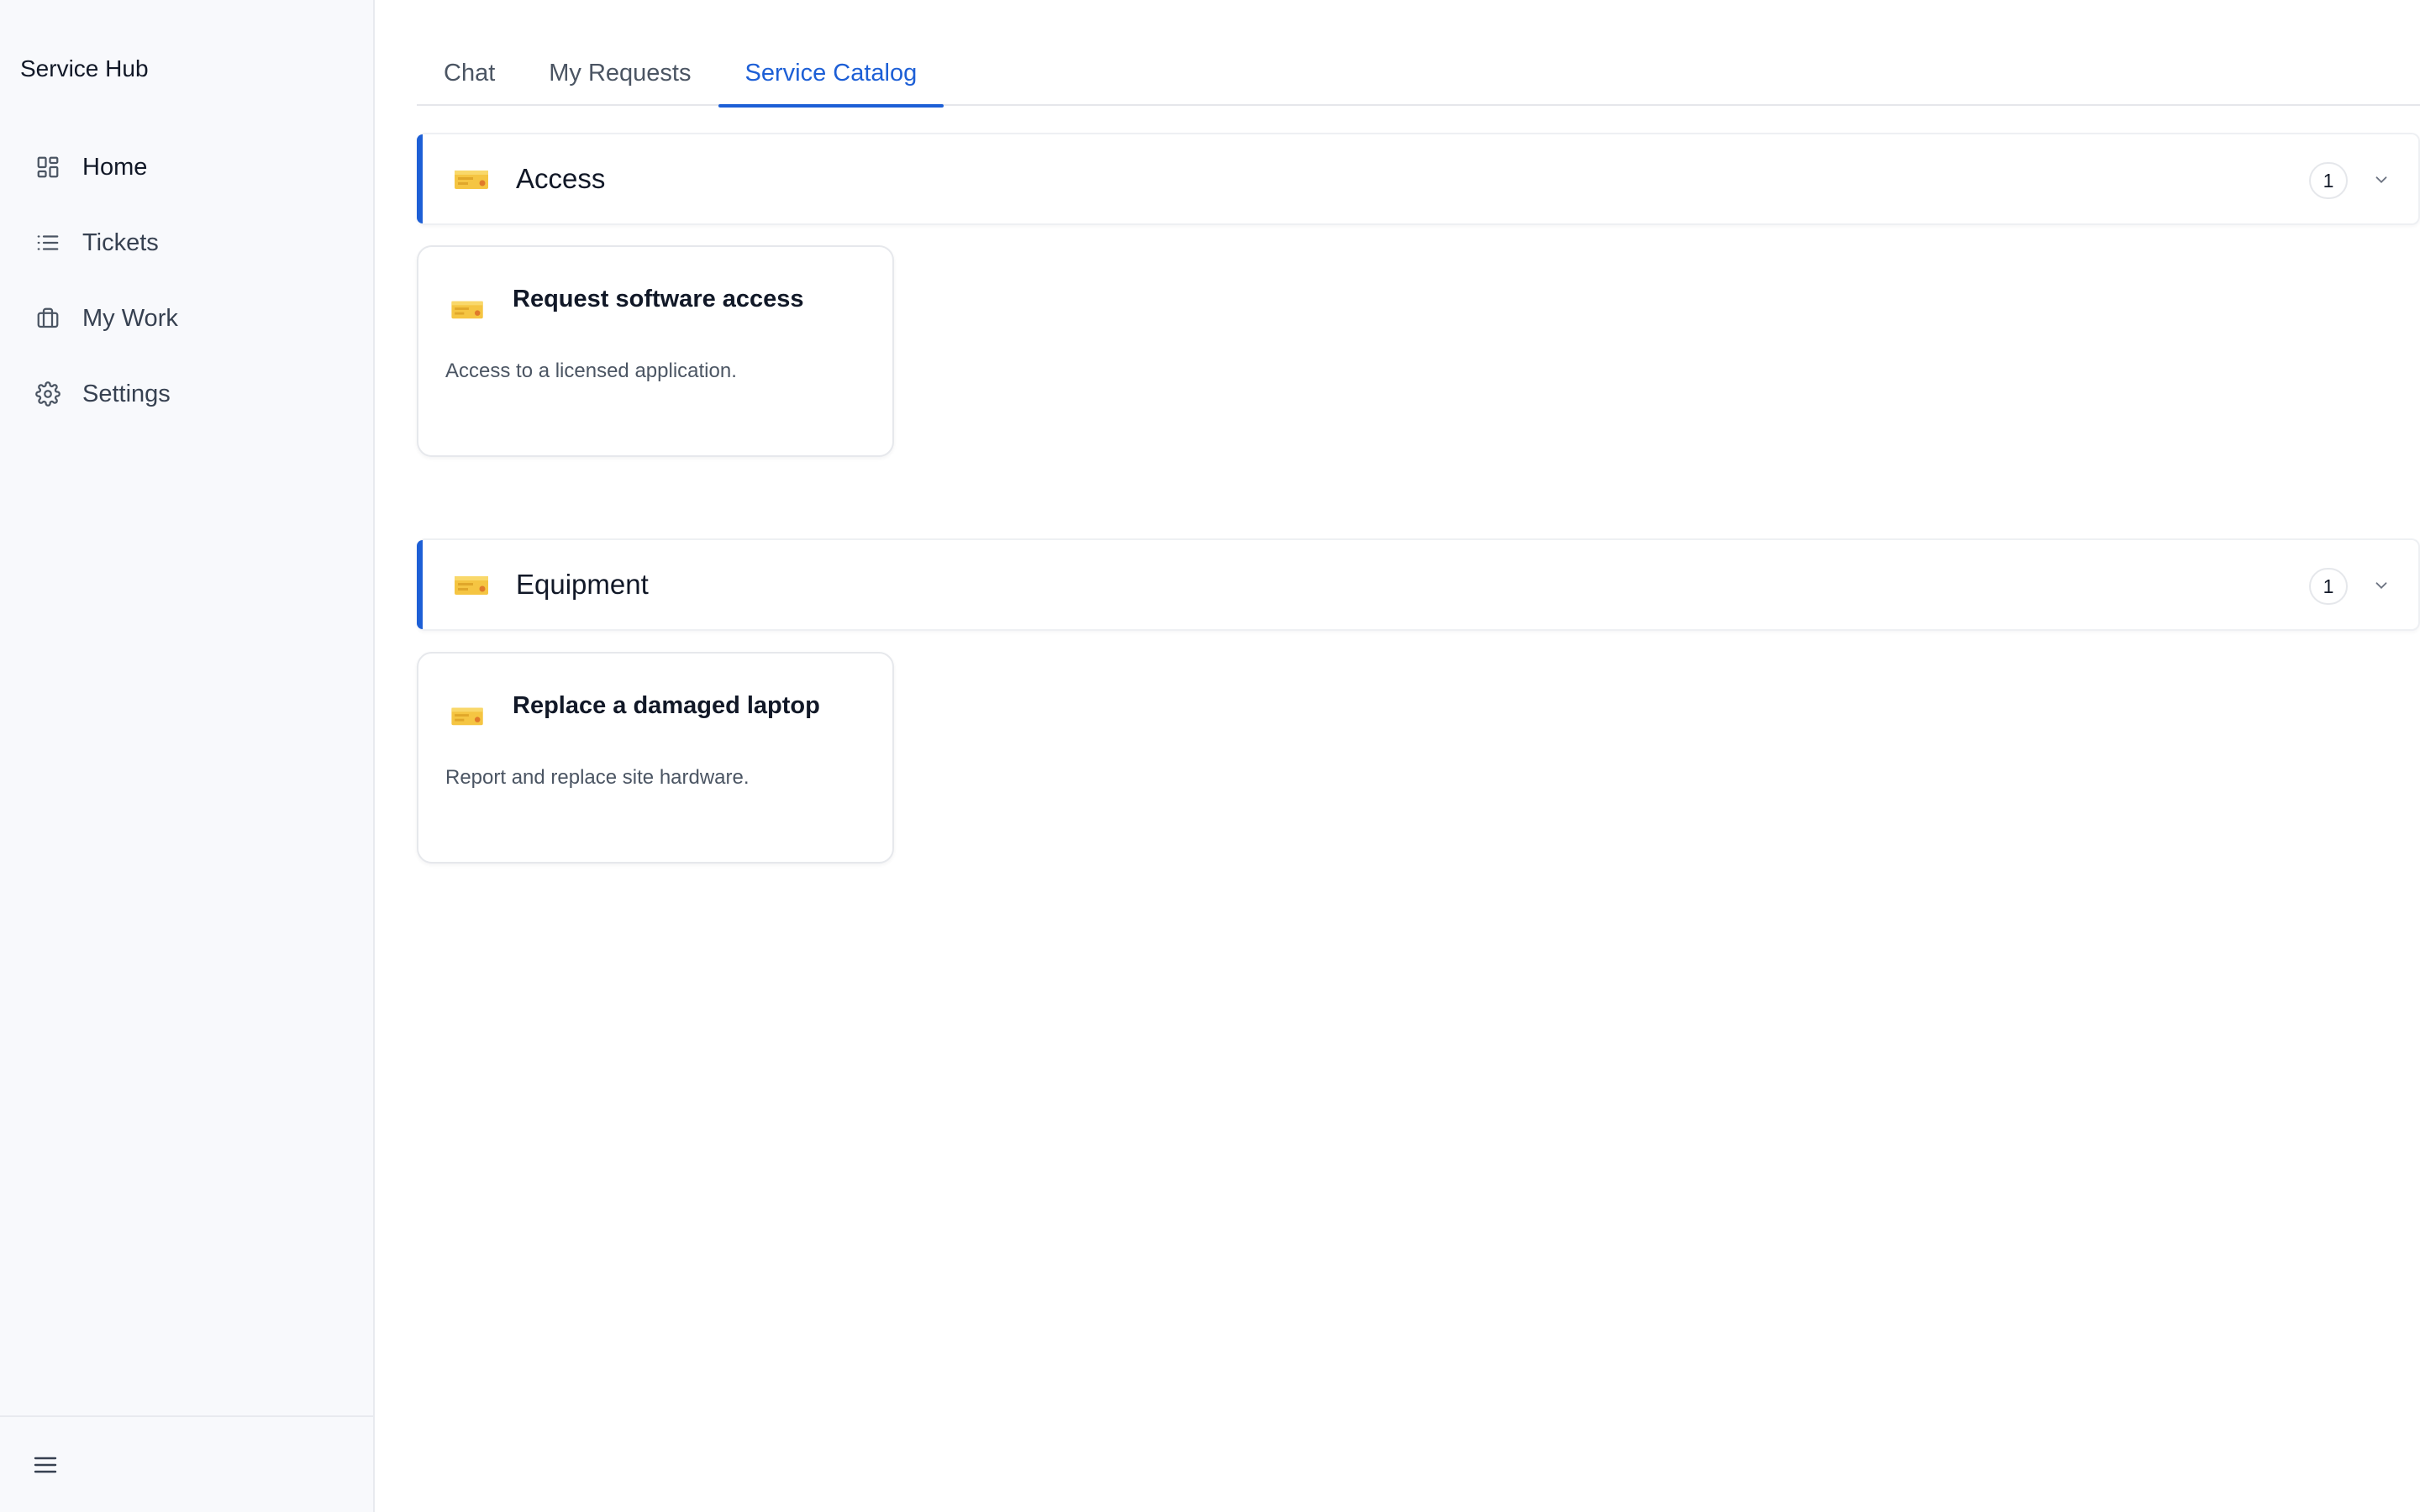 The image size is (2420, 1512). I want to click on sidebar-item-label: Settings, so click(127, 393).